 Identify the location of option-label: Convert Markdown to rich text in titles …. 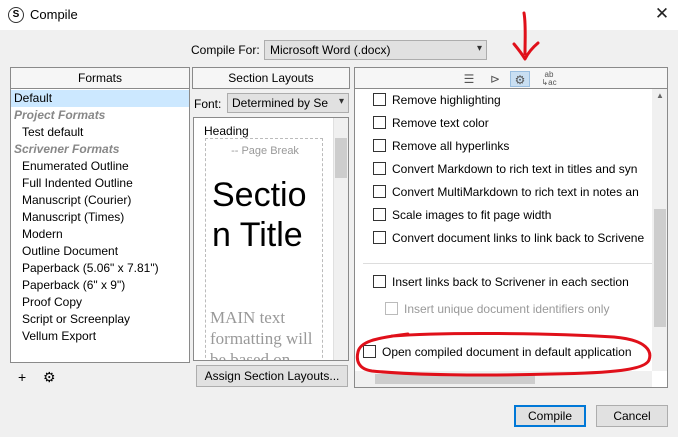
(515, 169).